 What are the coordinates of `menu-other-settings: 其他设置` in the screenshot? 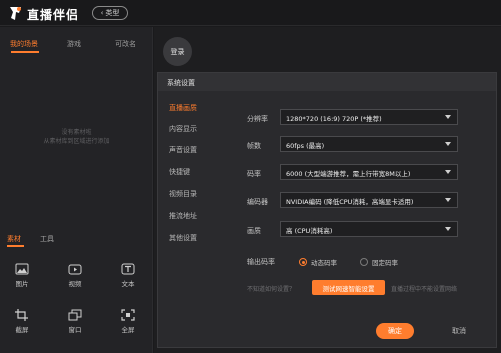 It's located at (183, 238).